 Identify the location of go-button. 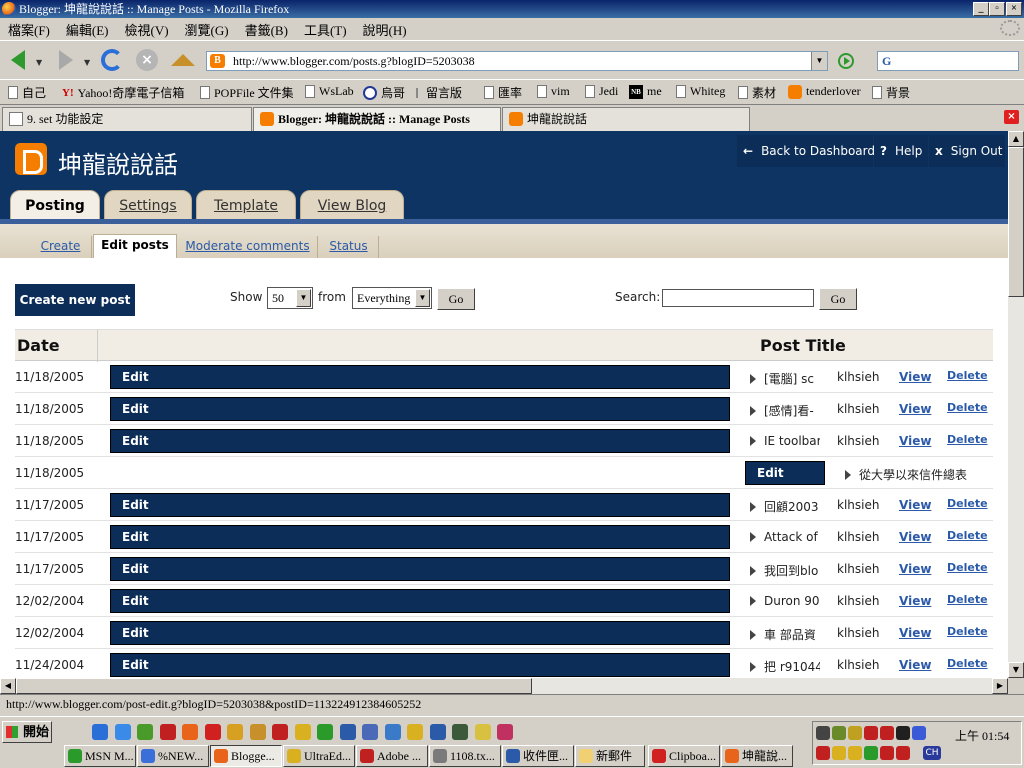
(846, 61).